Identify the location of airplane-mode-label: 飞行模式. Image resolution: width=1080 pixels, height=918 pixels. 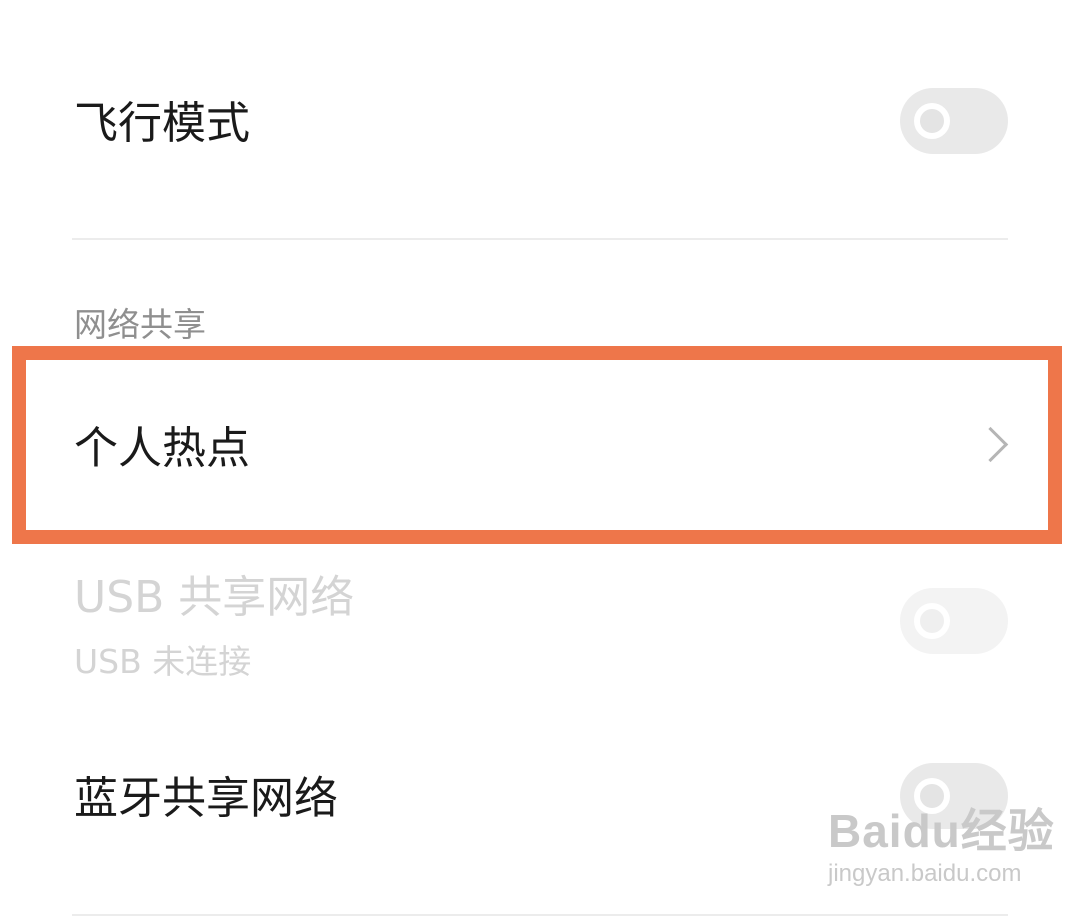
(162, 123).